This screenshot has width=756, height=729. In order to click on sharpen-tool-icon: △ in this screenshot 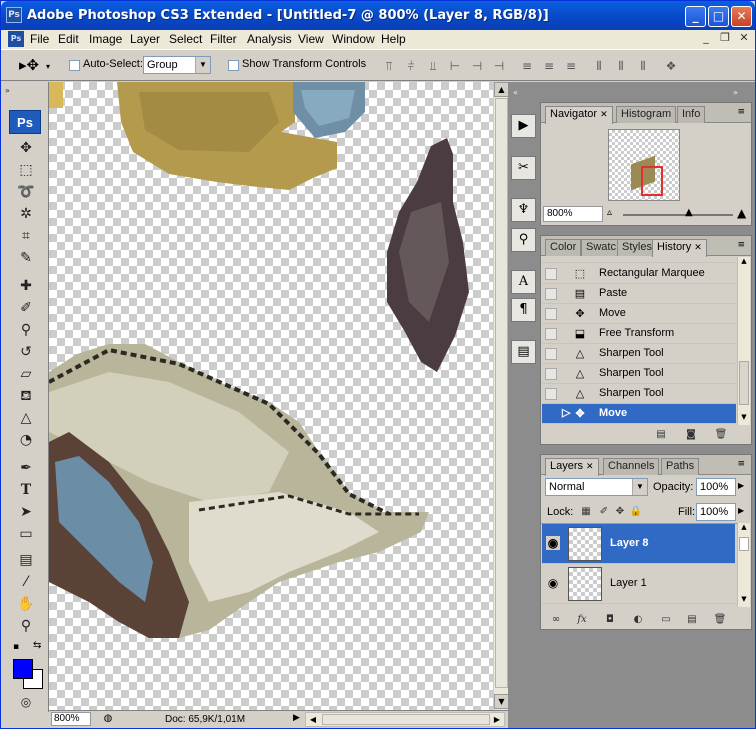, I will do `click(26, 418)`.